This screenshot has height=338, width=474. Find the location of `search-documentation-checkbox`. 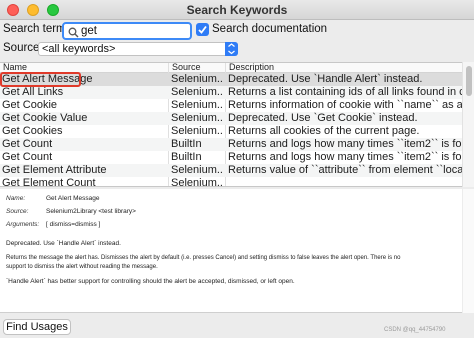

search-documentation-checkbox is located at coordinates (202, 29).